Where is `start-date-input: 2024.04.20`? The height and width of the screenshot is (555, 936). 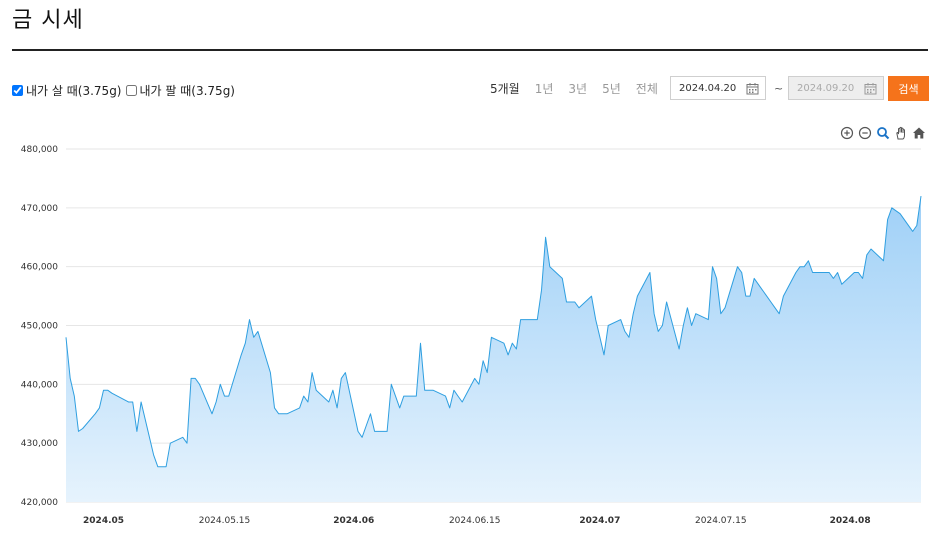 start-date-input: 2024.04.20 is located at coordinates (718, 88).